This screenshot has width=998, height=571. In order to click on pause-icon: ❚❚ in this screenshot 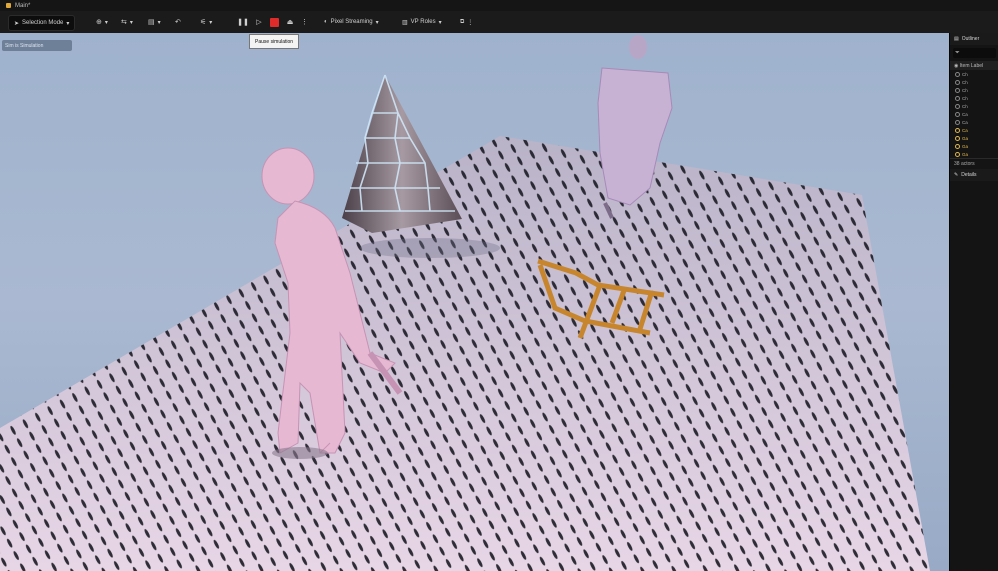, I will do `click(243, 22)`.